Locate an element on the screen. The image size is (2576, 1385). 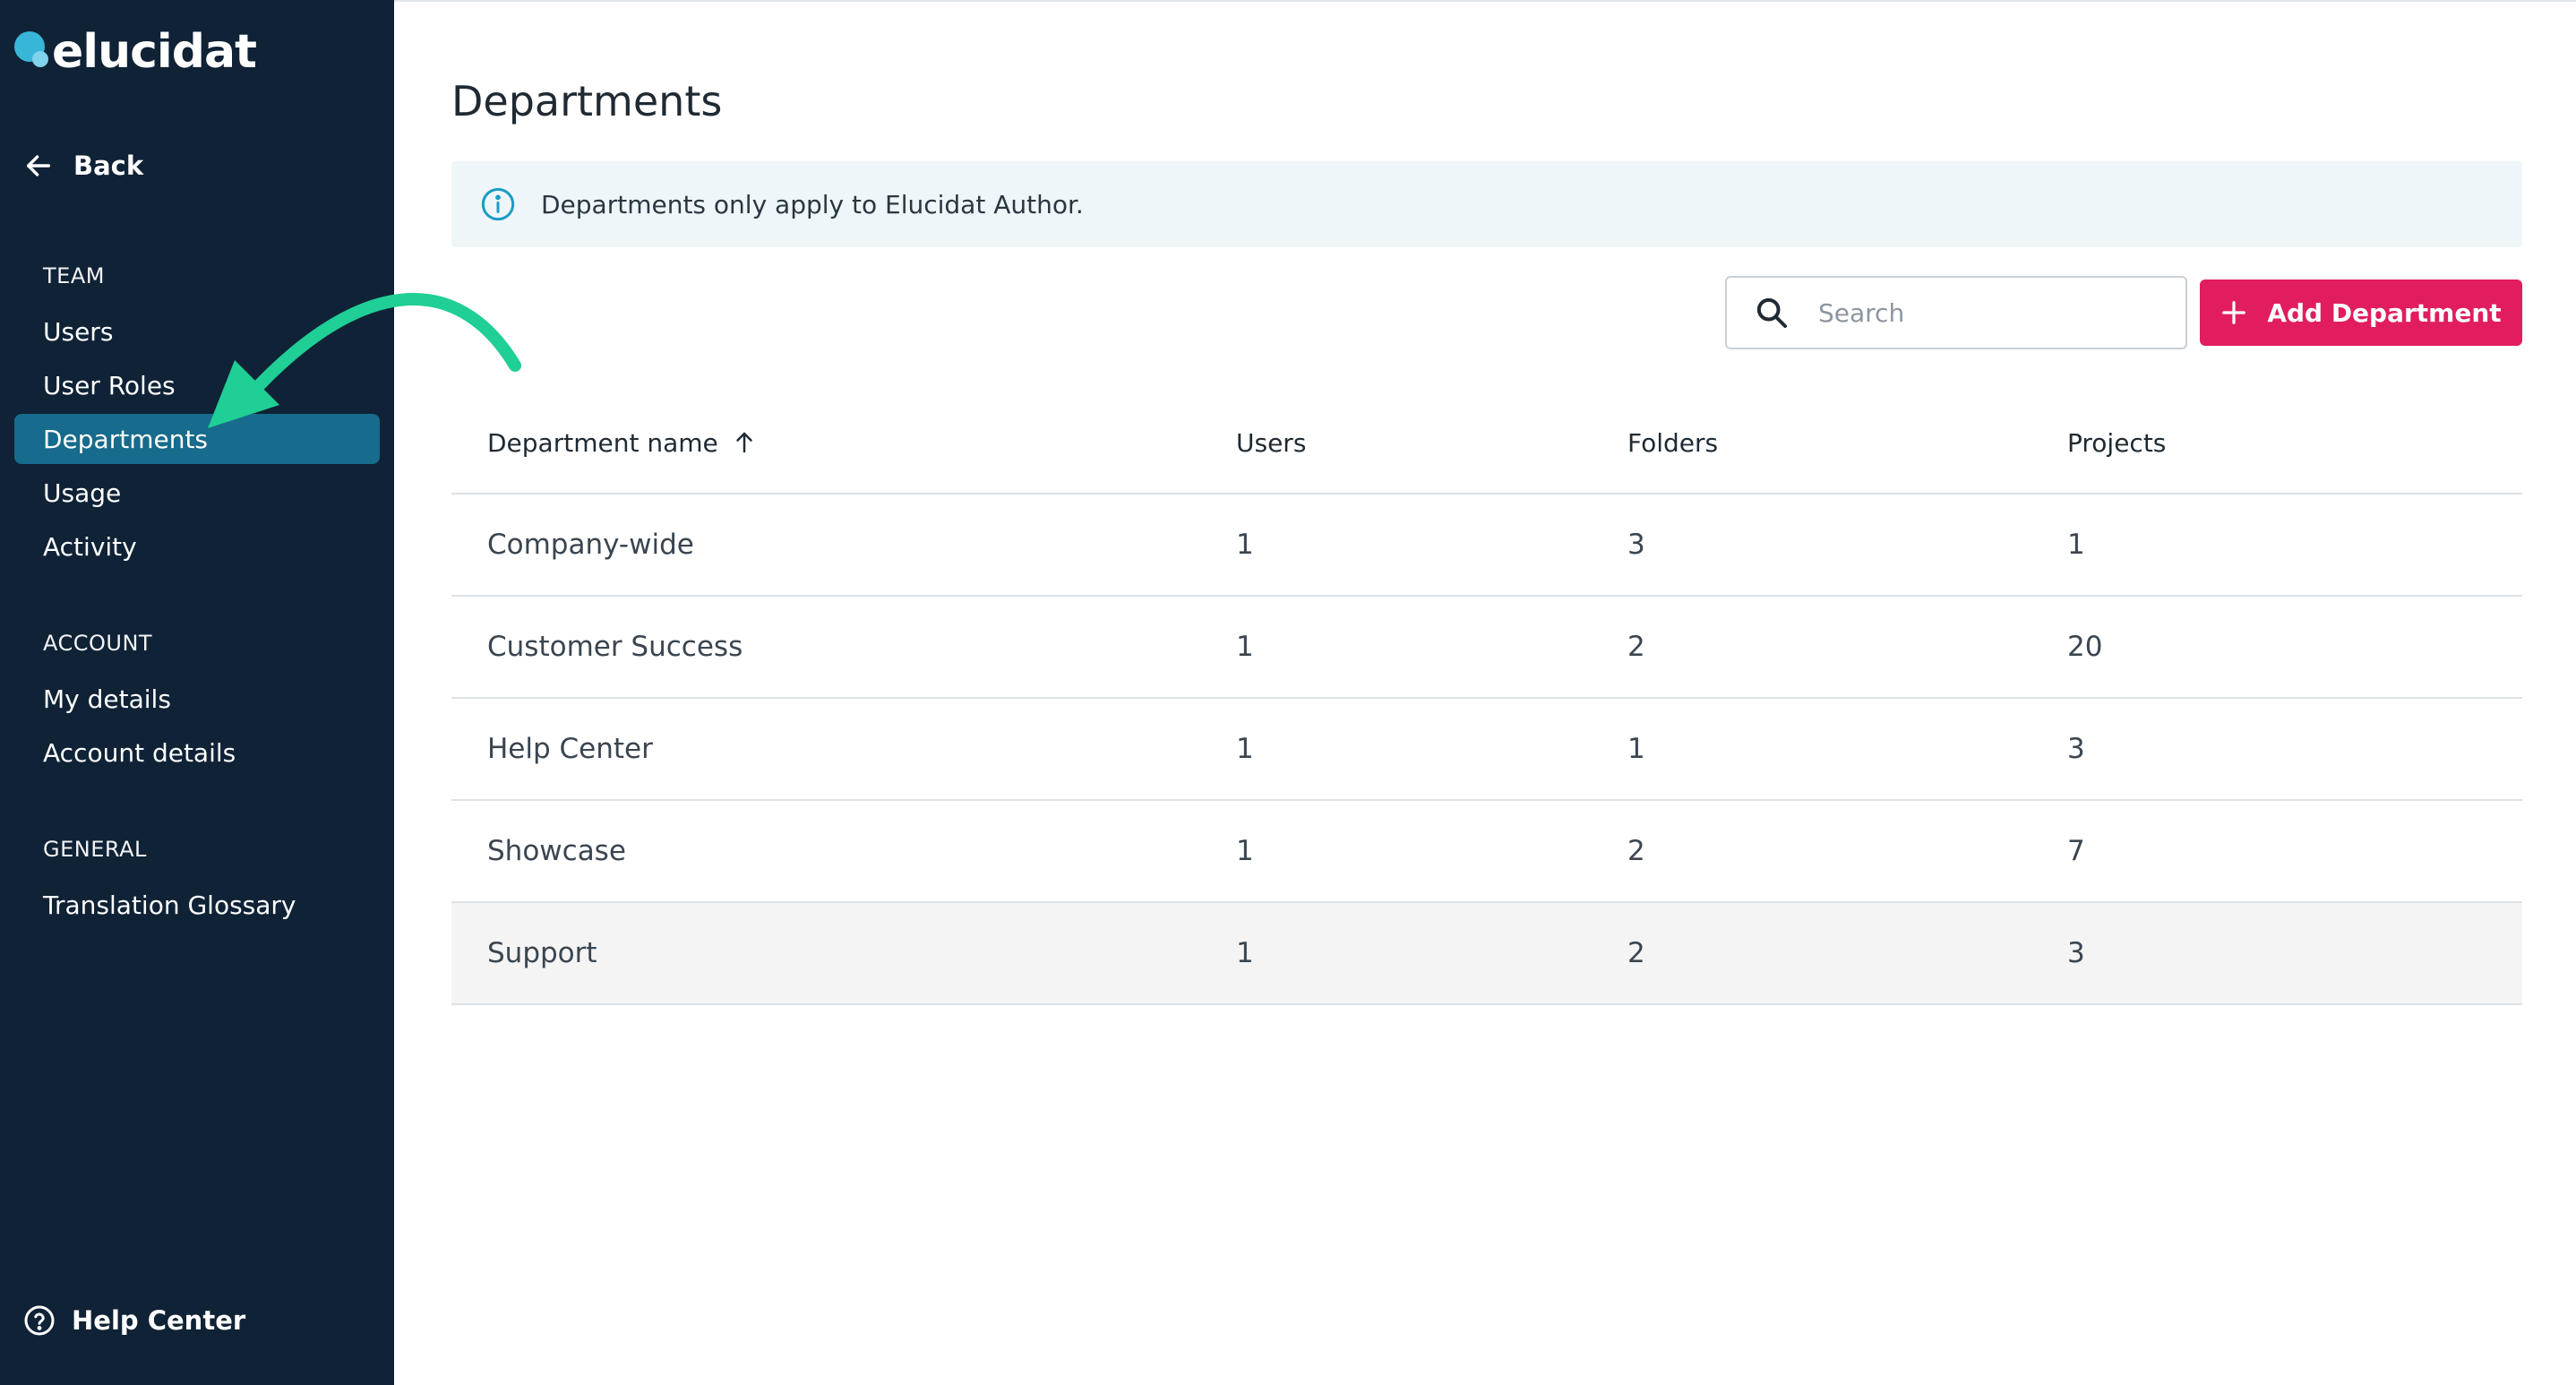
help-center-link: Help Center is located at coordinates (134, 1320).